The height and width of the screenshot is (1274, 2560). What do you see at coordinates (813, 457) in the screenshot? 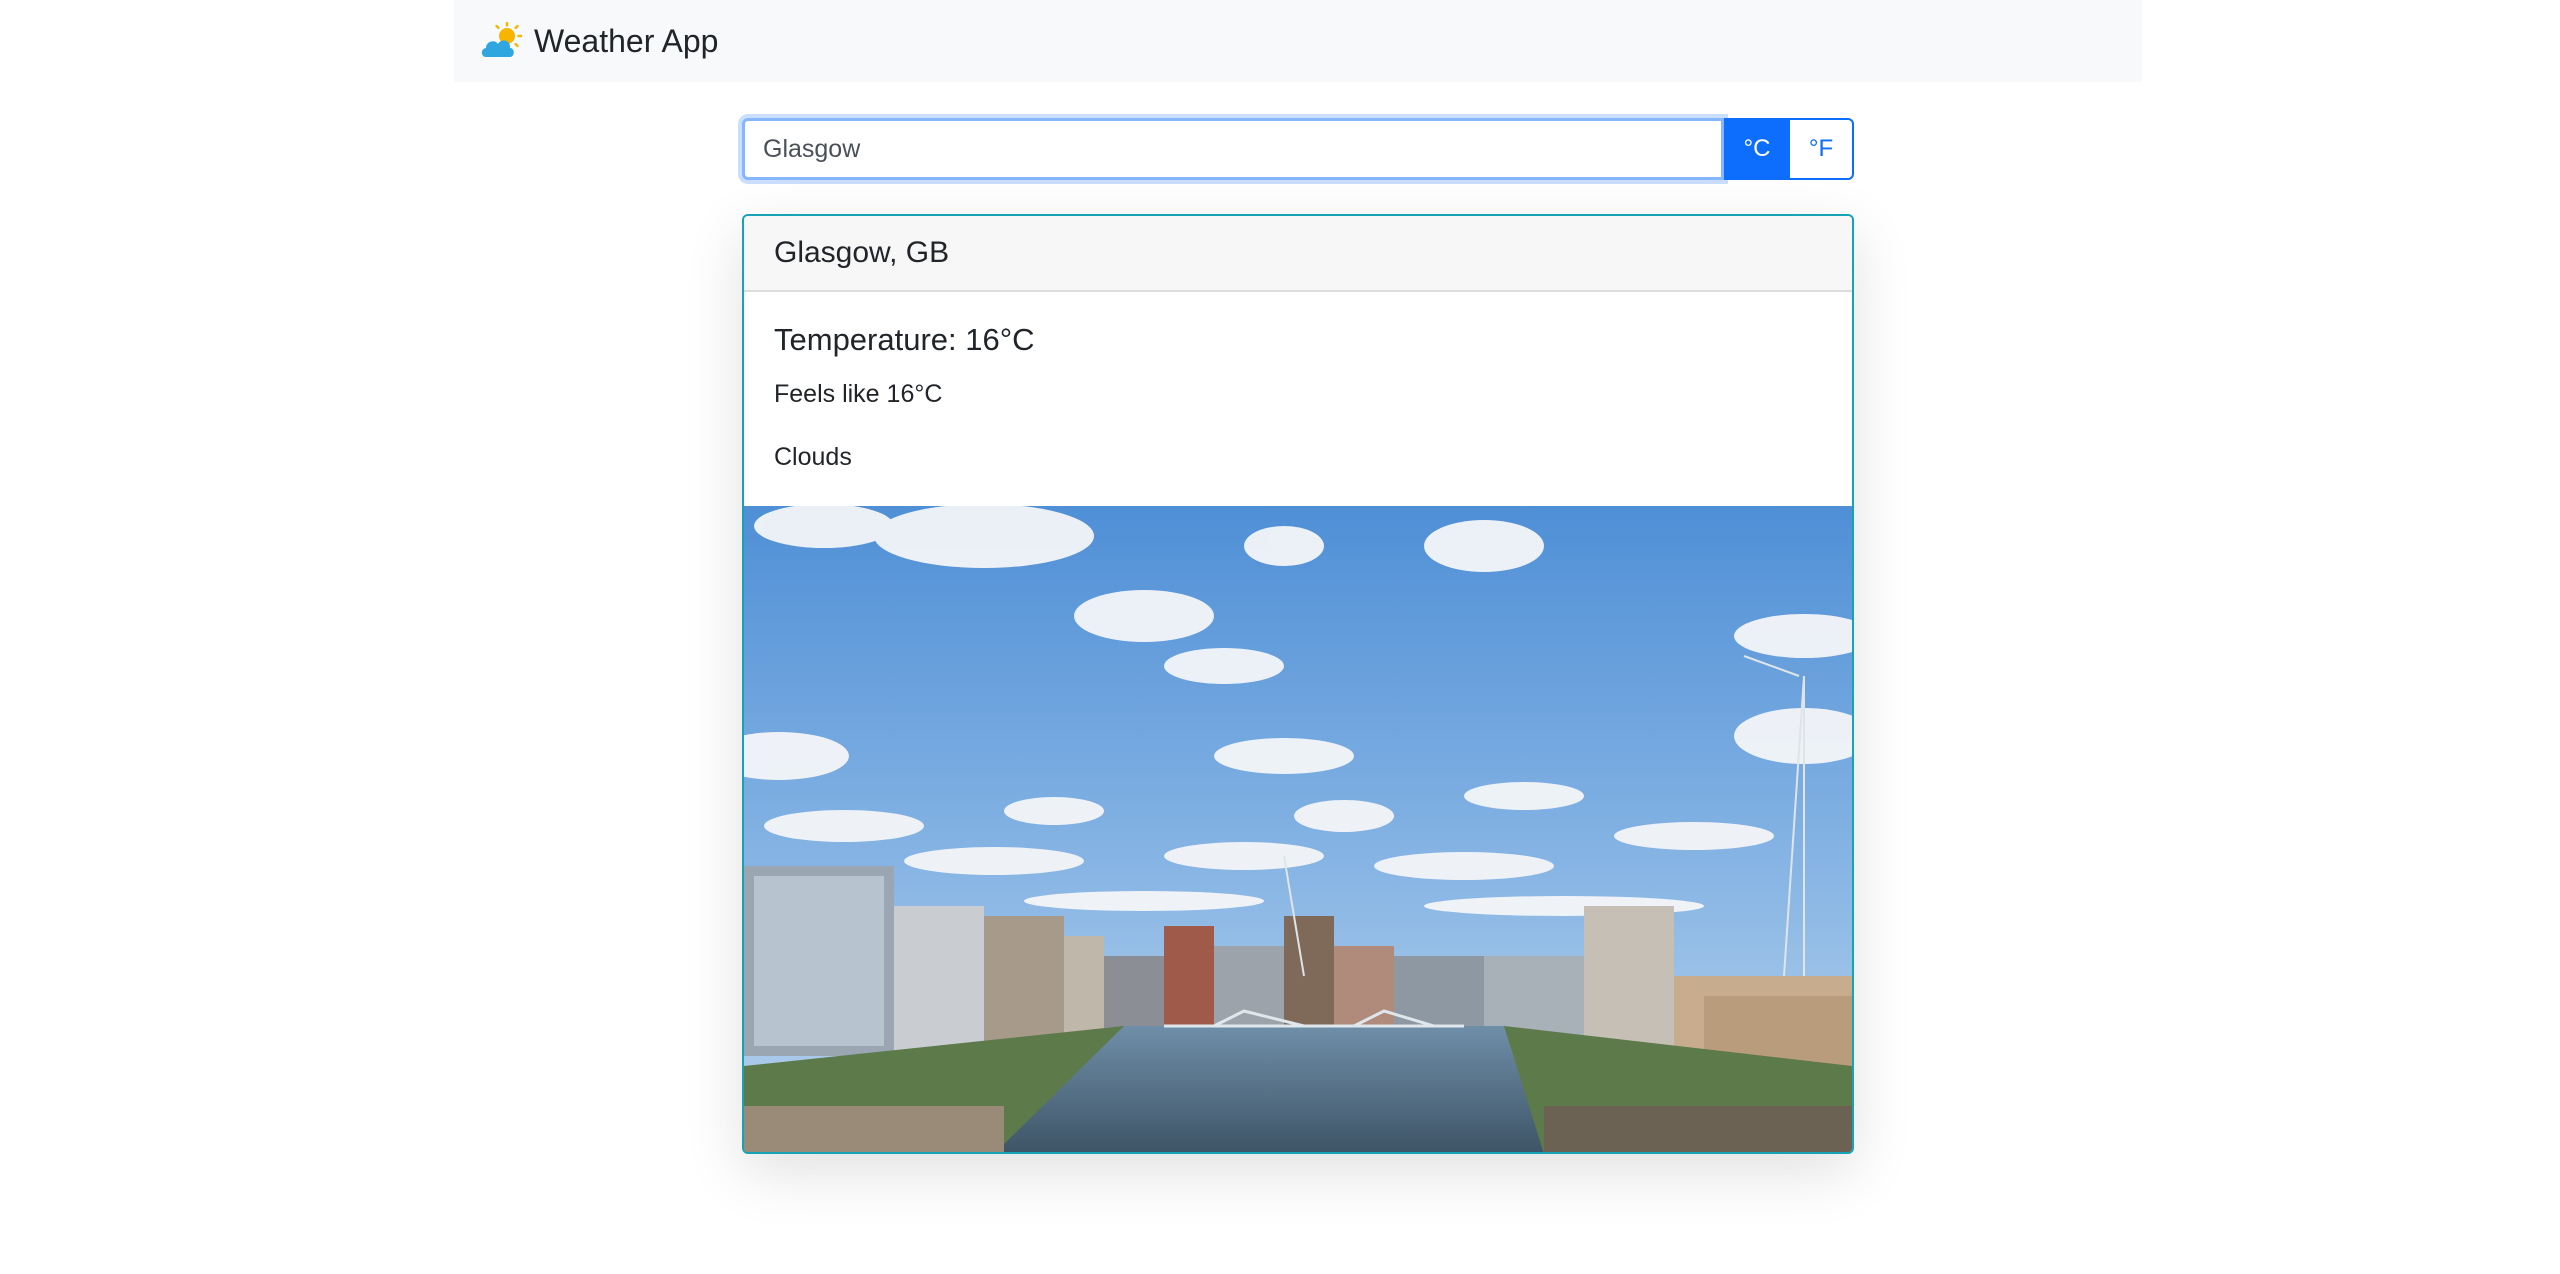
I see `weather-condition-text: Clouds` at bounding box center [813, 457].